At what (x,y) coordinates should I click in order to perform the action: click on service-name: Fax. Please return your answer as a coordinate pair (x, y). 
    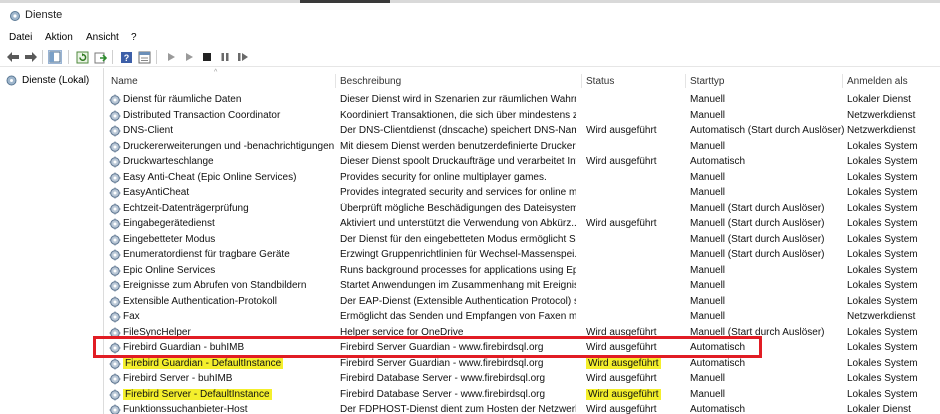
    Looking at the image, I should click on (131, 316).